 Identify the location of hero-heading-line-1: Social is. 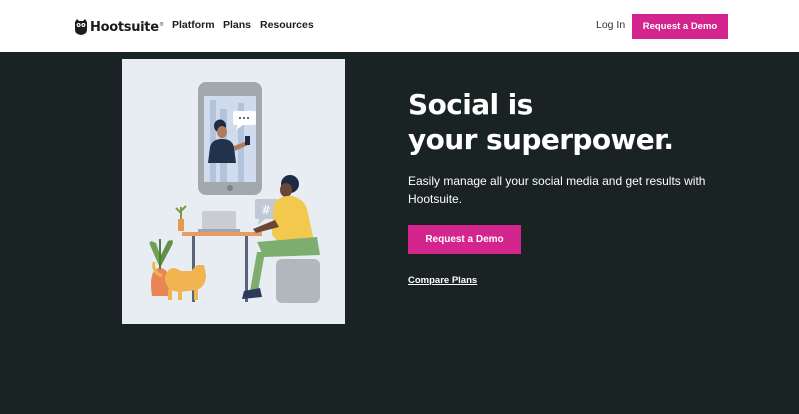
(470, 104).